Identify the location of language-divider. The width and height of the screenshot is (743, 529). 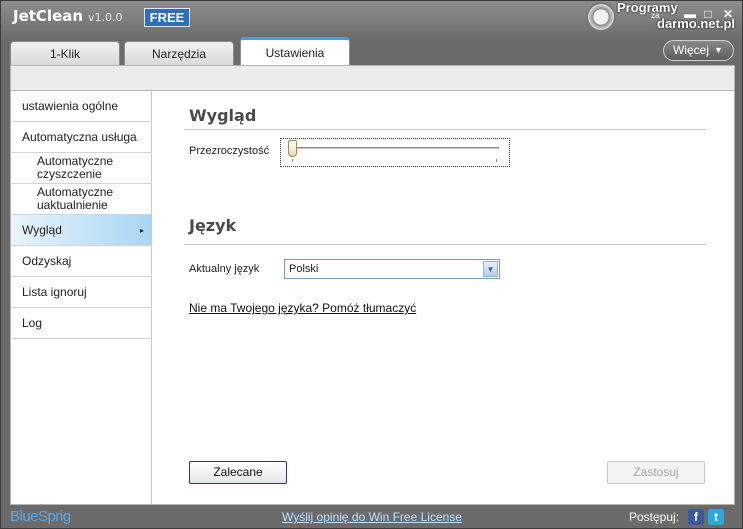
(445, 244).